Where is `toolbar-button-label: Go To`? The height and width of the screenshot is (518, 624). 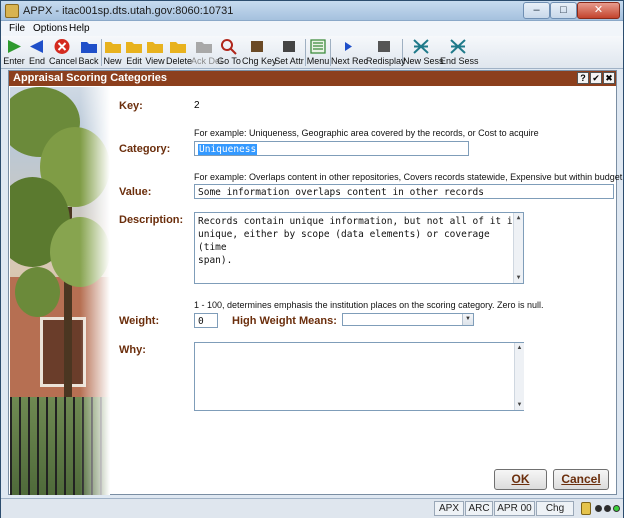 toolbar-button-label: Go To is located at coordinates (229, 61).